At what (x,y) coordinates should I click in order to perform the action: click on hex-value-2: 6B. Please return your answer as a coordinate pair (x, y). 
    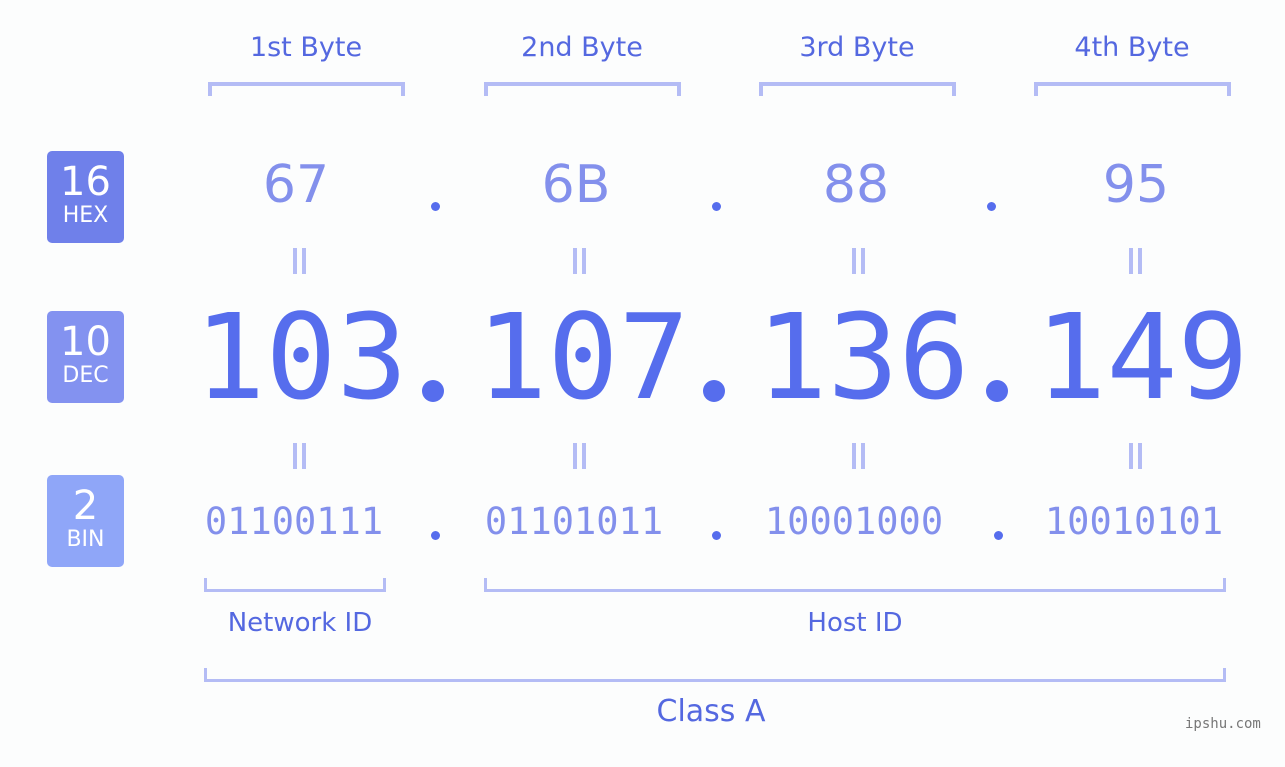
    Looking at the image, I should click on (576, 185).